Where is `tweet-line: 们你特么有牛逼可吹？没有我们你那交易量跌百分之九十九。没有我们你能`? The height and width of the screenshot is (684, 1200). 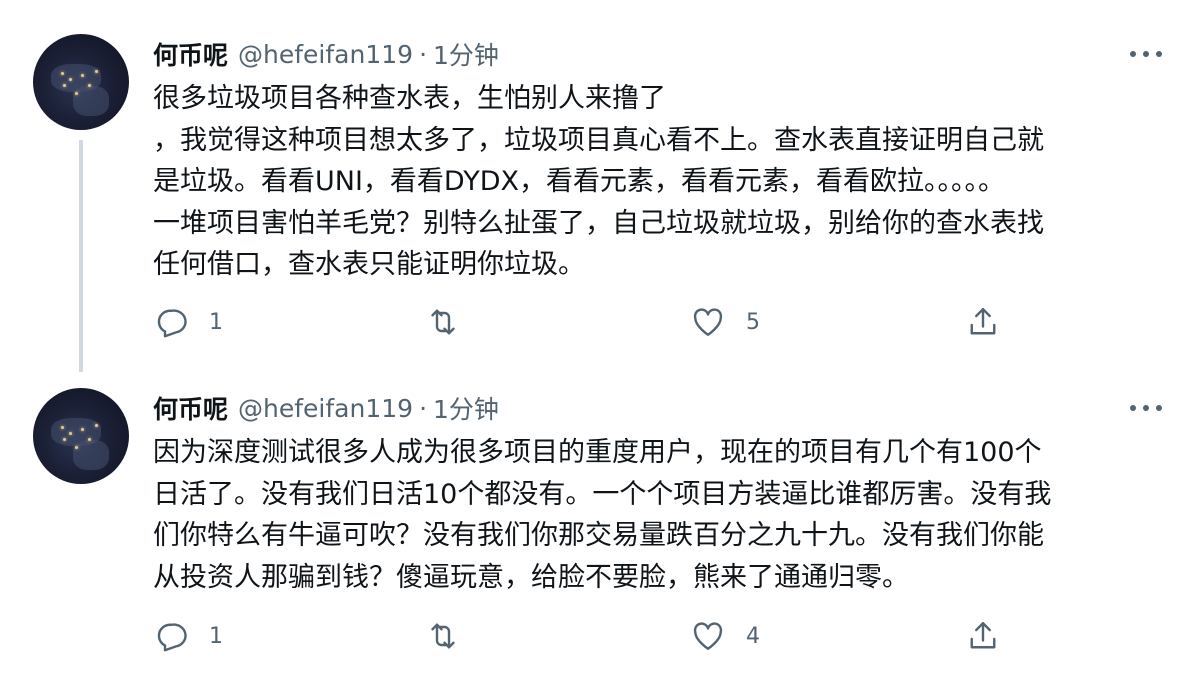 tweet-line: 们你特么有牛逼可吹？没有我们你那交易量跌百分之九十九。没有我们你能 is located at coordinates (598, 535).